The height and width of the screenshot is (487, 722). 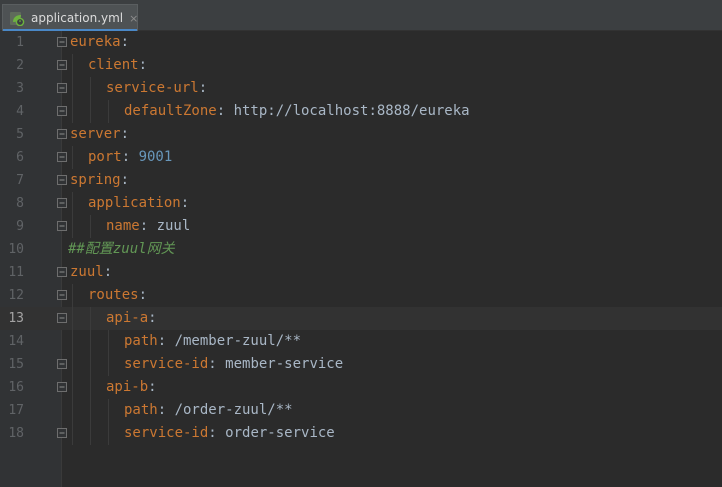 I want to click on code-text: path: /order-zuul/**, so click(x=208, y=410).